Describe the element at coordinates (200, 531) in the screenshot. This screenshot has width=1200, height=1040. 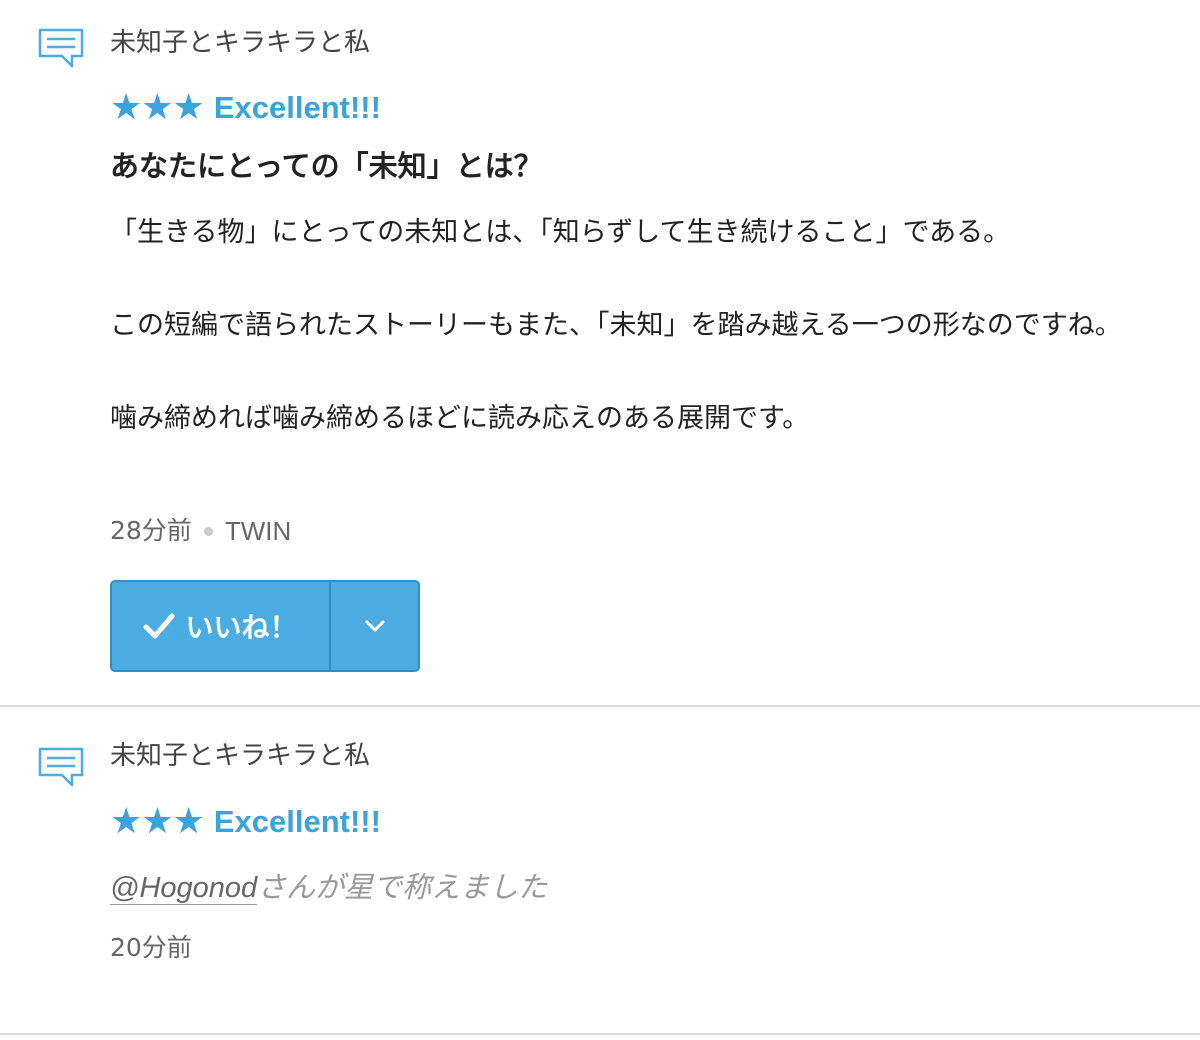
I see `review-meta: 28分前 TWIN` at that location.